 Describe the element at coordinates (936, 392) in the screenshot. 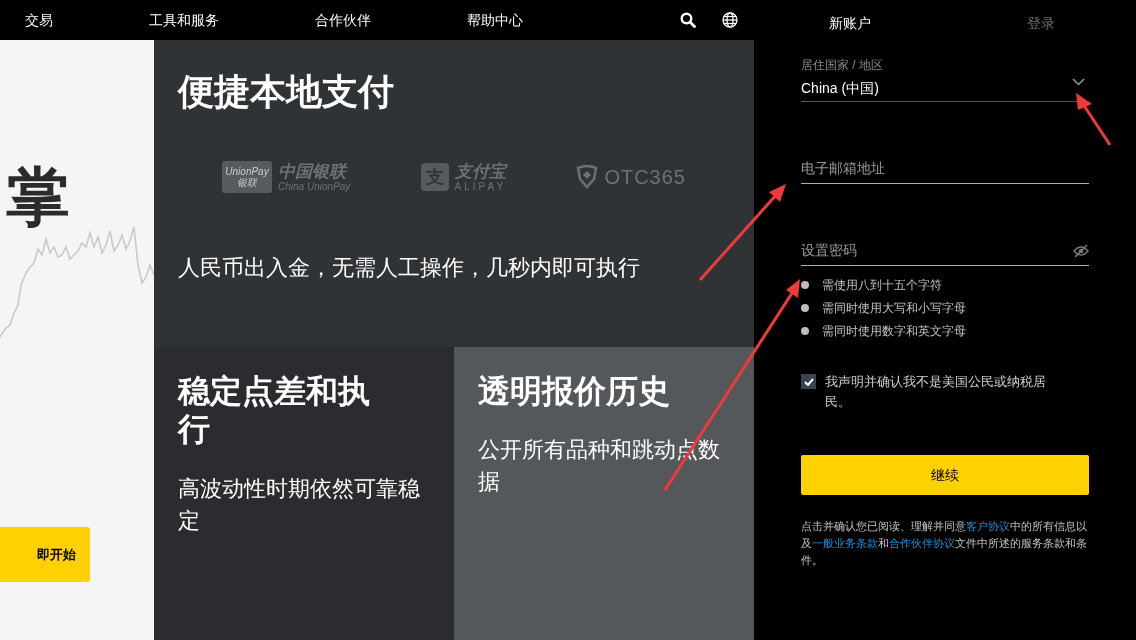

I see `declaration-text: 我声明并确认我不是美国公民或纳税居民。` at that location.